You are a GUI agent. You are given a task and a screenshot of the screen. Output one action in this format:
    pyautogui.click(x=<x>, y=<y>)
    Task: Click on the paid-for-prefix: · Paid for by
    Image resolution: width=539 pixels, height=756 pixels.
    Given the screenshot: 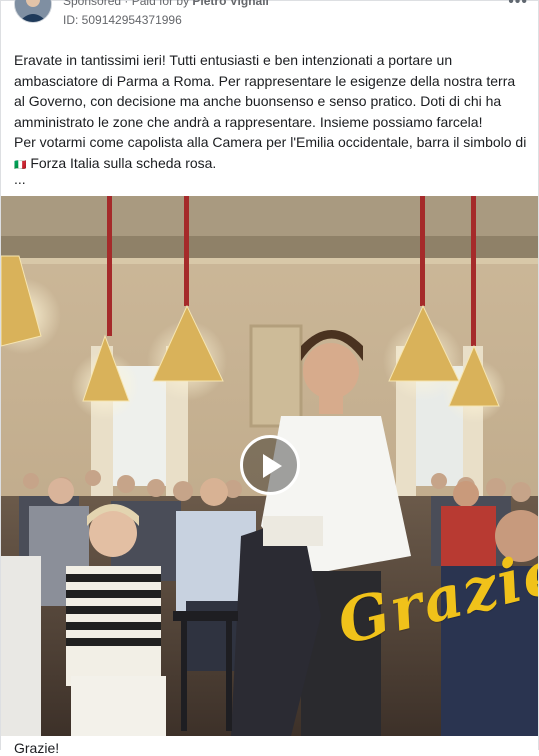 What is the action you would take?
    pyautogui.click(x=158, y=4)
    